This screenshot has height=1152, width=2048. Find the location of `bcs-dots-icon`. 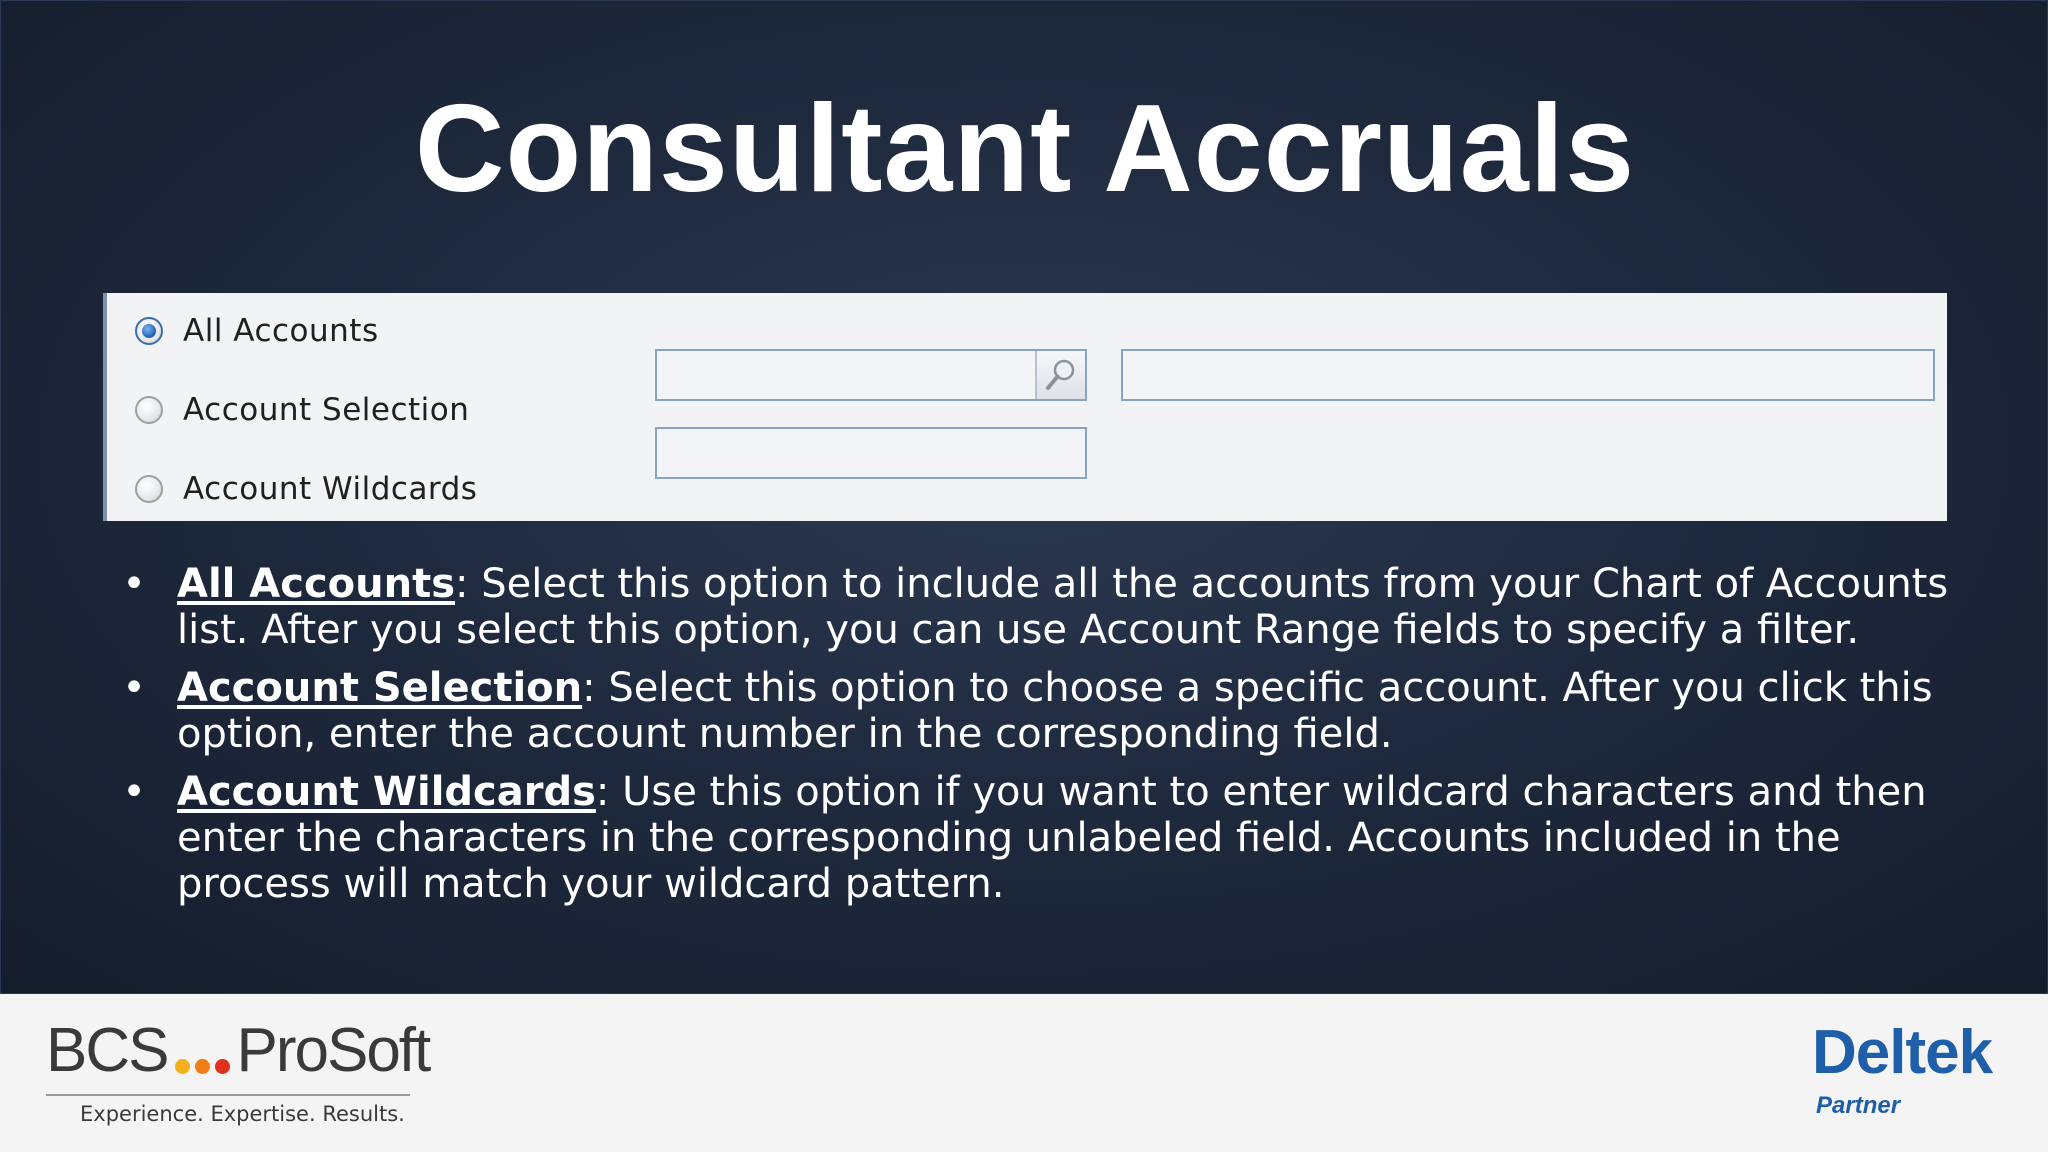

bcs-dots-icon is located at coordinates (203, 1066).